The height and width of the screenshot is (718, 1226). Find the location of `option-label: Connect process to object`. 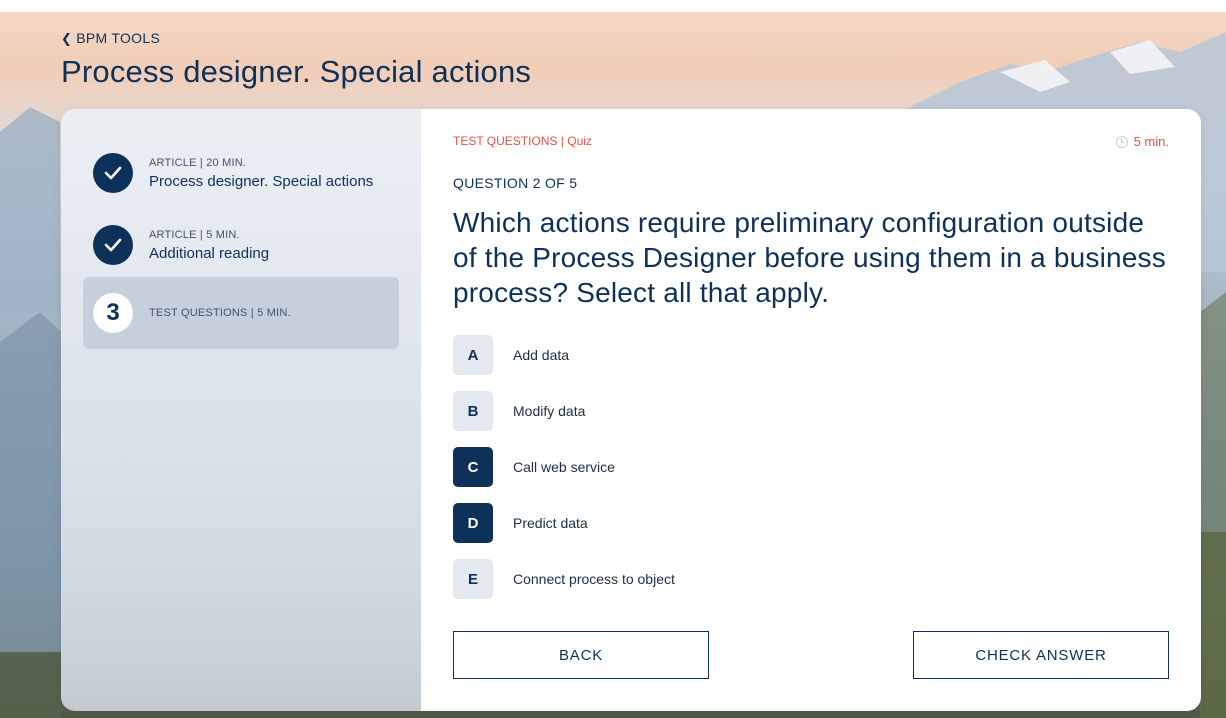

option-label: Connect process to object is located at coordinates (594, 579).